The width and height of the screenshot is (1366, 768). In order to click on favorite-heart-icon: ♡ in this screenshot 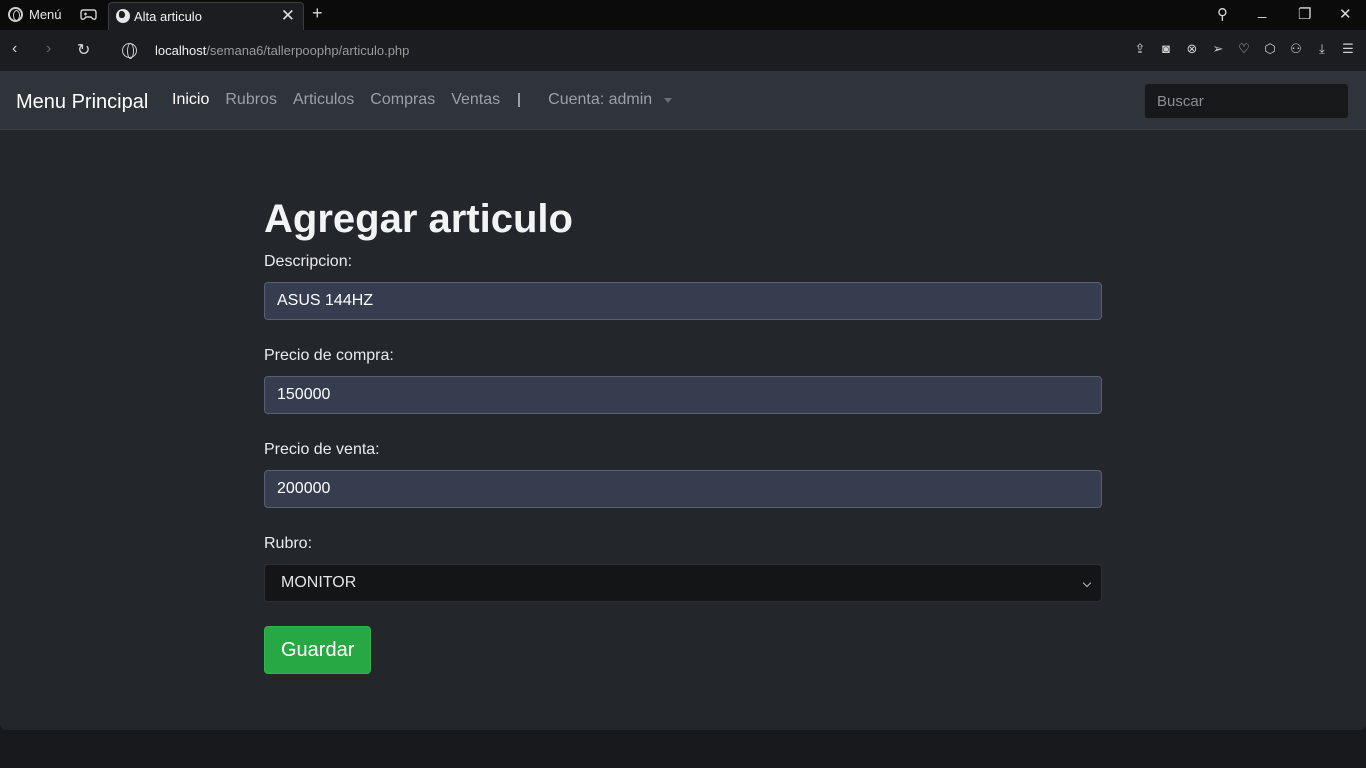, I will do `click(1244, 49)`.